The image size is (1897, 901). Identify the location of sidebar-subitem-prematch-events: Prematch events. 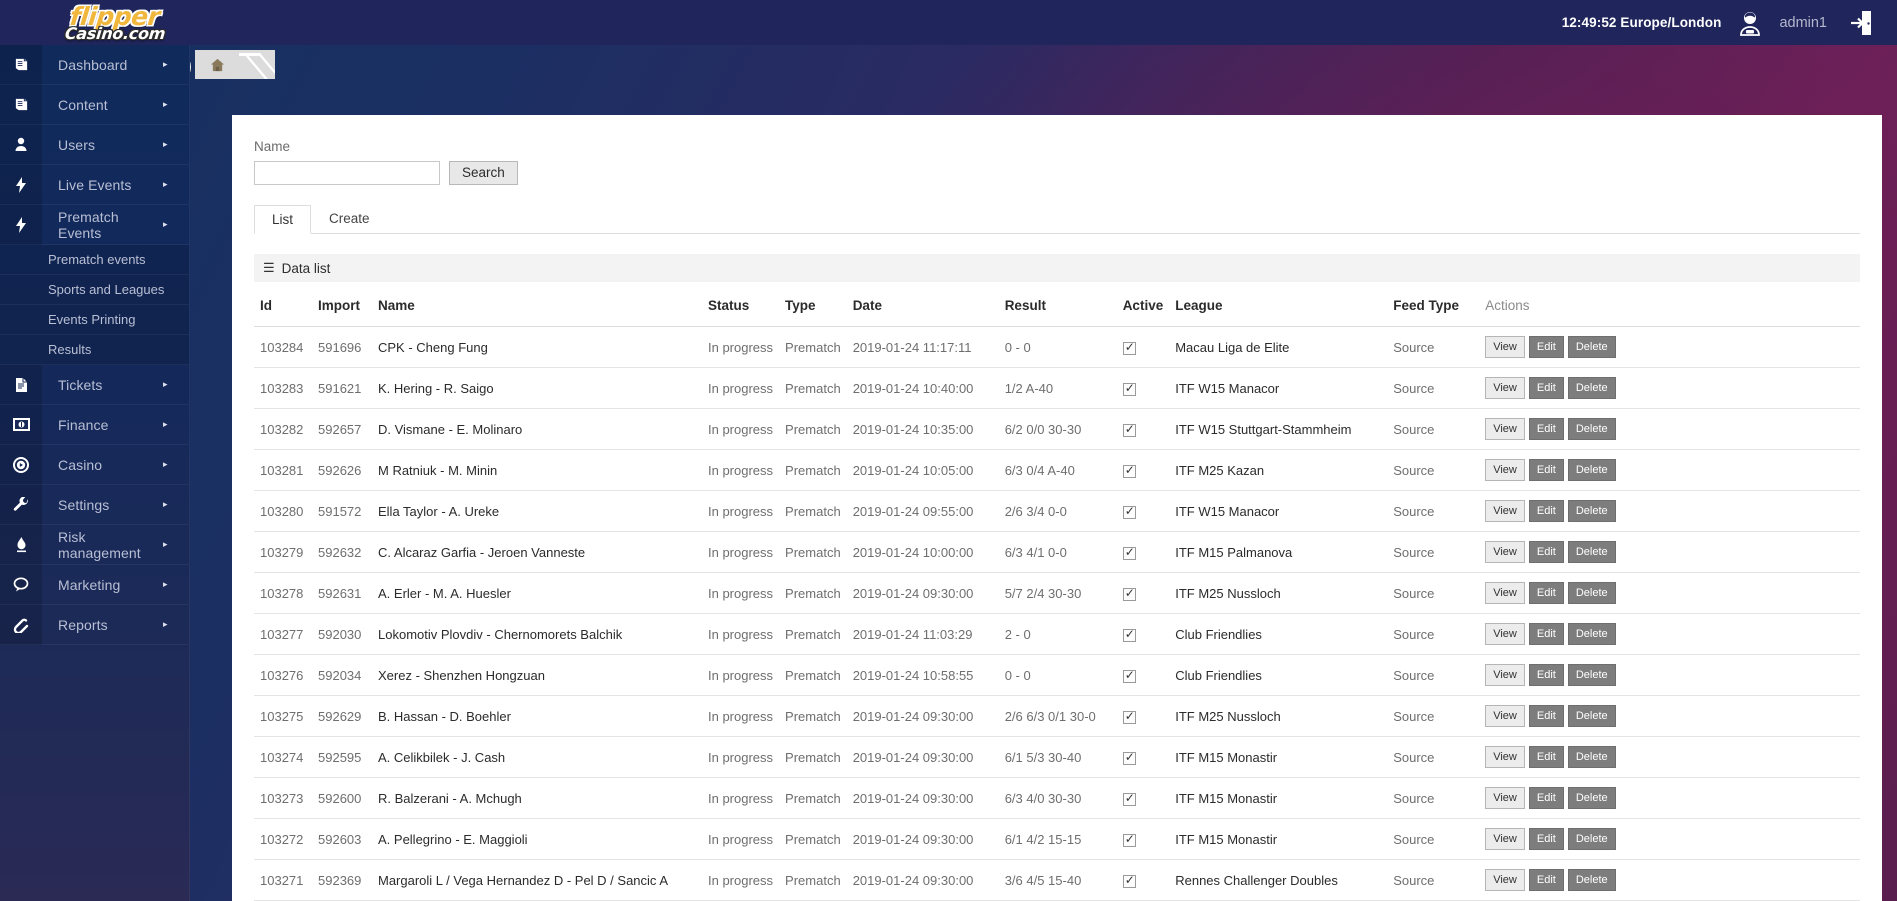
(94, 260).